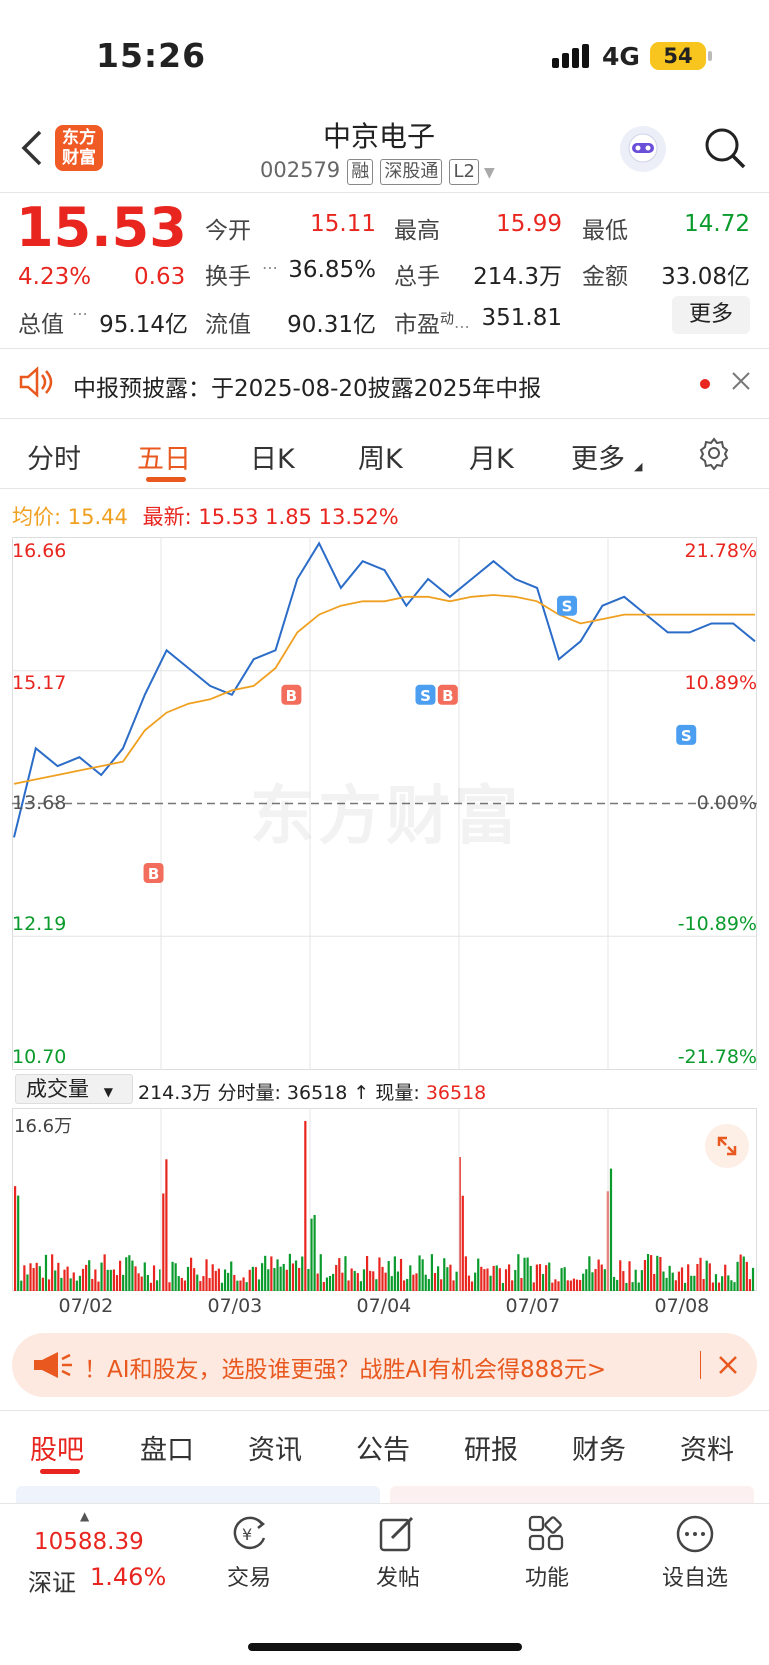 This screenshot has width=769, height=1665. I want to click on tab-five-day: 五日, so click(164, 456).